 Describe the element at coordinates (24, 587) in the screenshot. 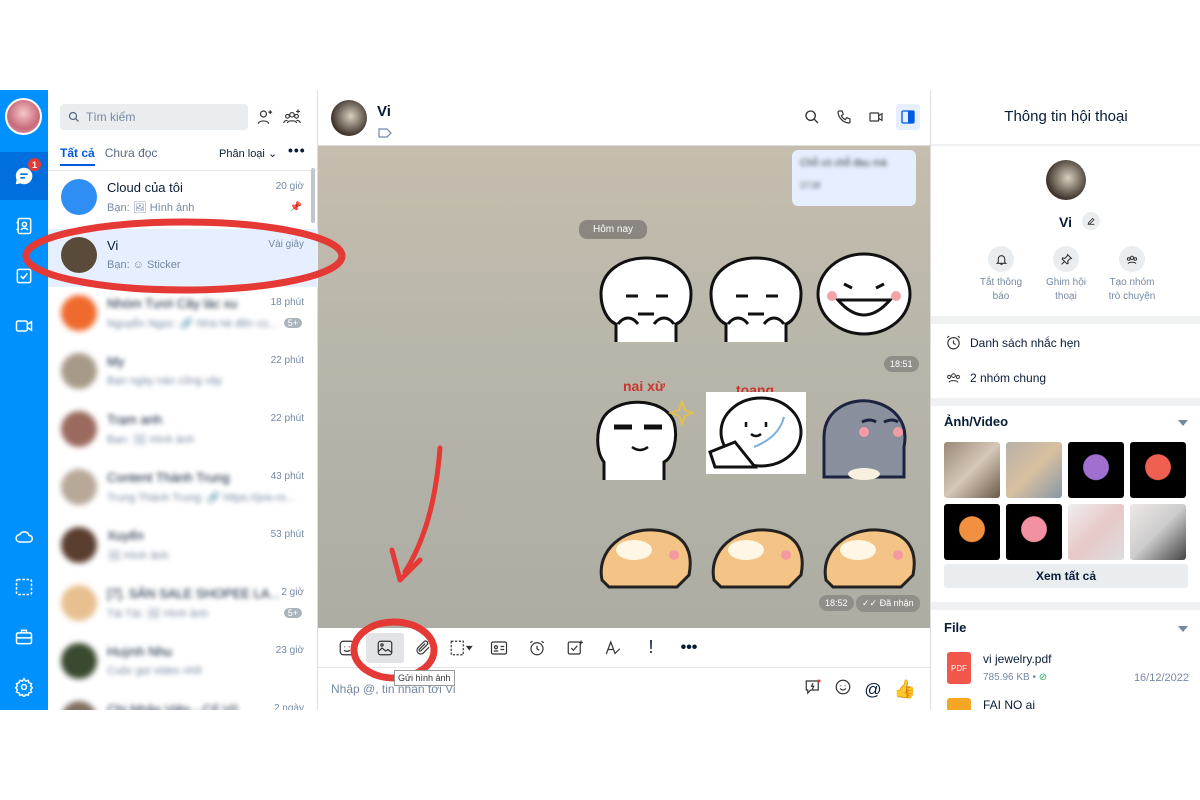

I see `nav-screenshot` at that location.